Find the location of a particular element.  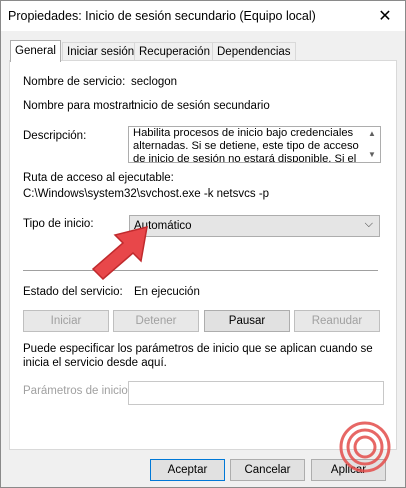

scroll-down-icon: ▼ is located at coordinates (372, 155).